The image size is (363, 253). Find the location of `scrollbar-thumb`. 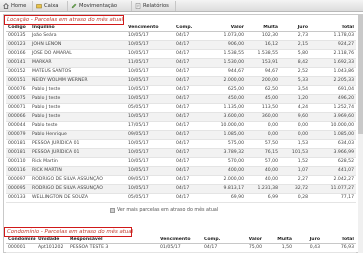

scrollbar-thumb is located at coordinates (360, 74).